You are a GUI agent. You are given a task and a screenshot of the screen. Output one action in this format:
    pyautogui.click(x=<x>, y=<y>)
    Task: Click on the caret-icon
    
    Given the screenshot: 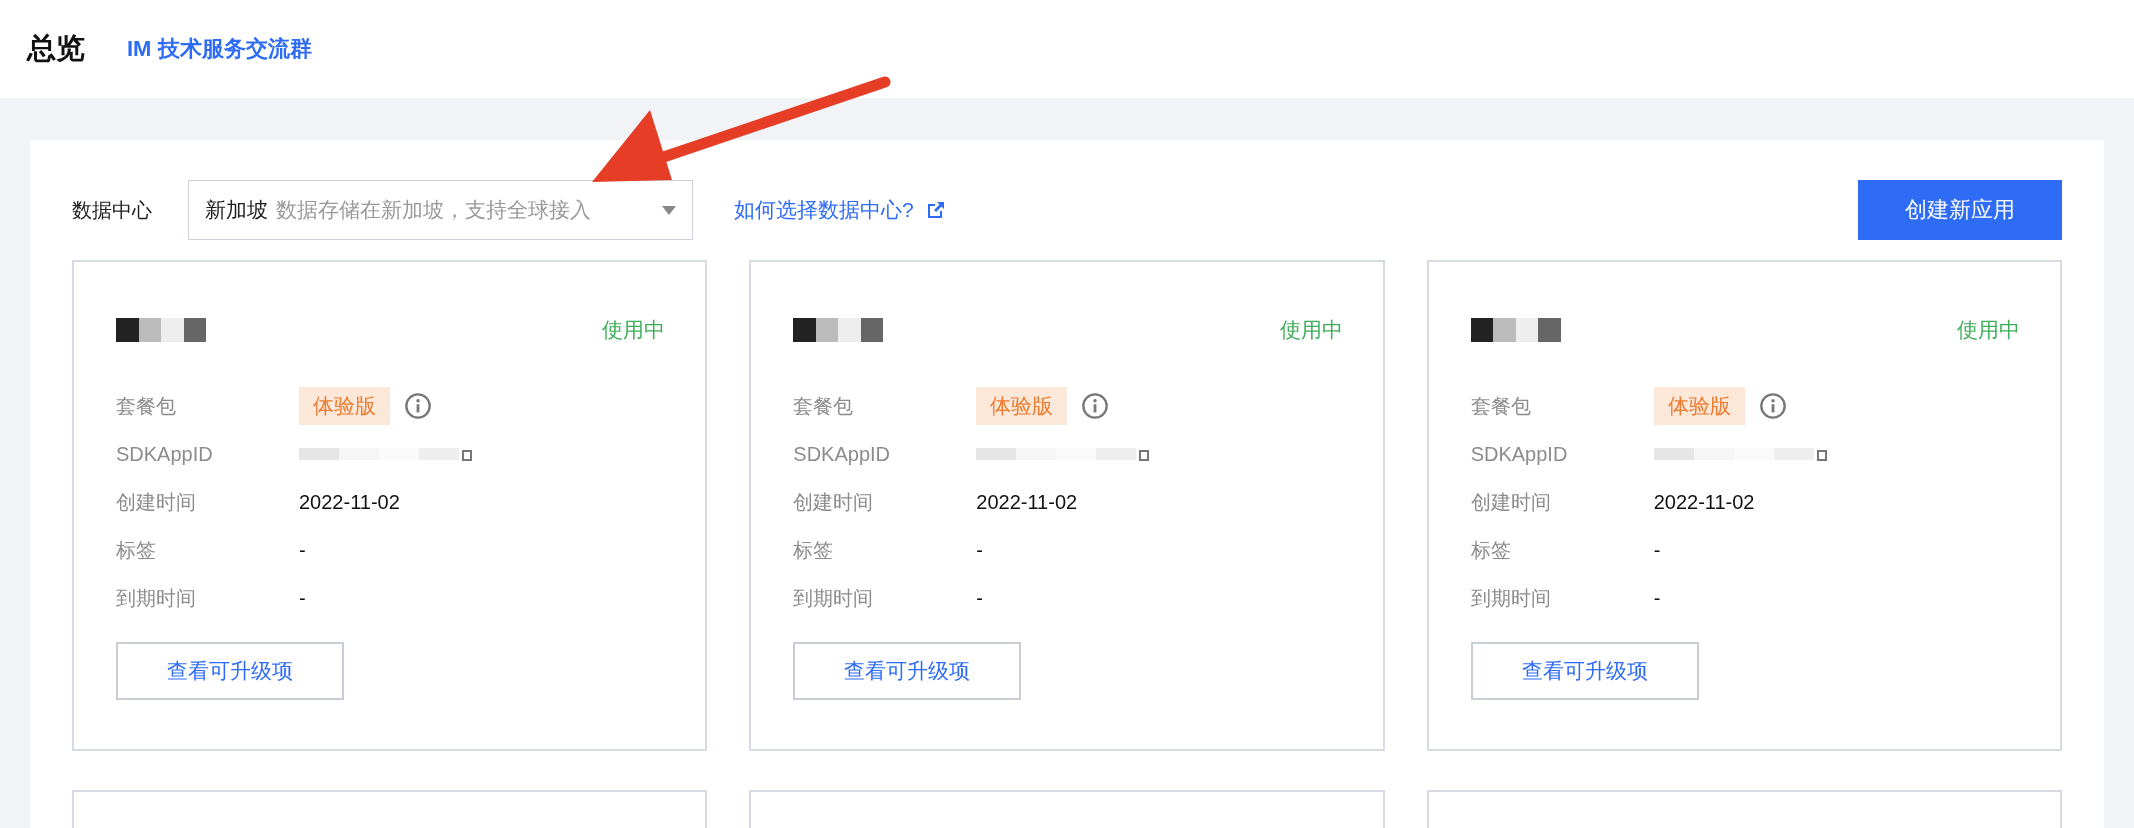 What is the action you would take?
    pyautogui.click(x=669, y=210)
    